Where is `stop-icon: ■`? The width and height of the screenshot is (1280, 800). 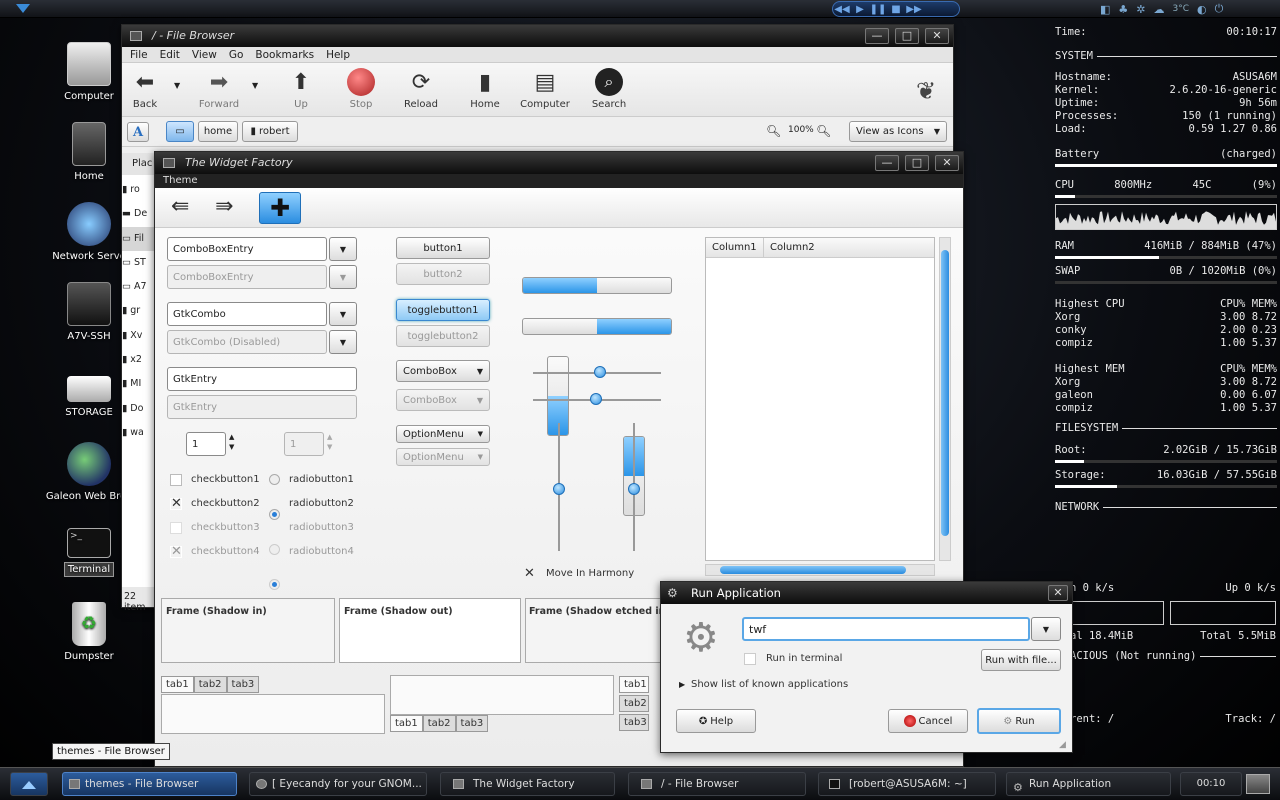 stop-icon: ■ is located at coordinates (896, 9).